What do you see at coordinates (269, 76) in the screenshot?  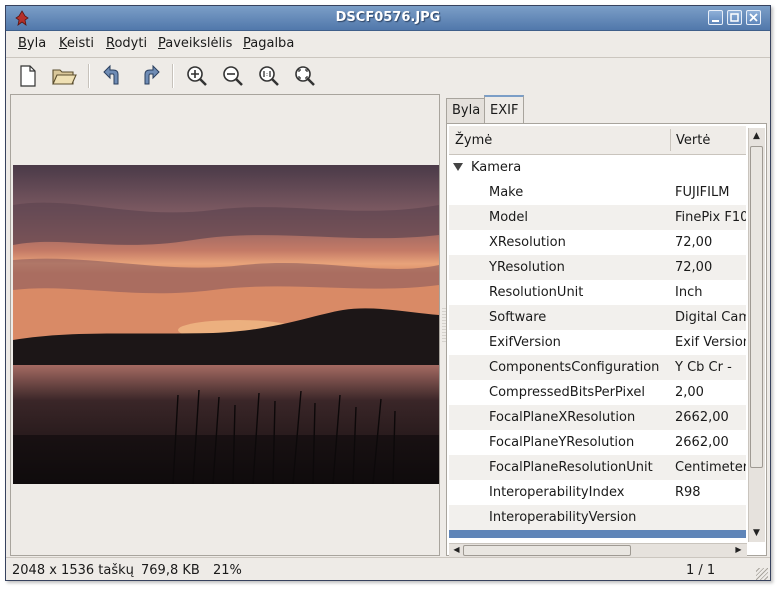 I see `zoom-normal-button` at bounding box center [269, 76].